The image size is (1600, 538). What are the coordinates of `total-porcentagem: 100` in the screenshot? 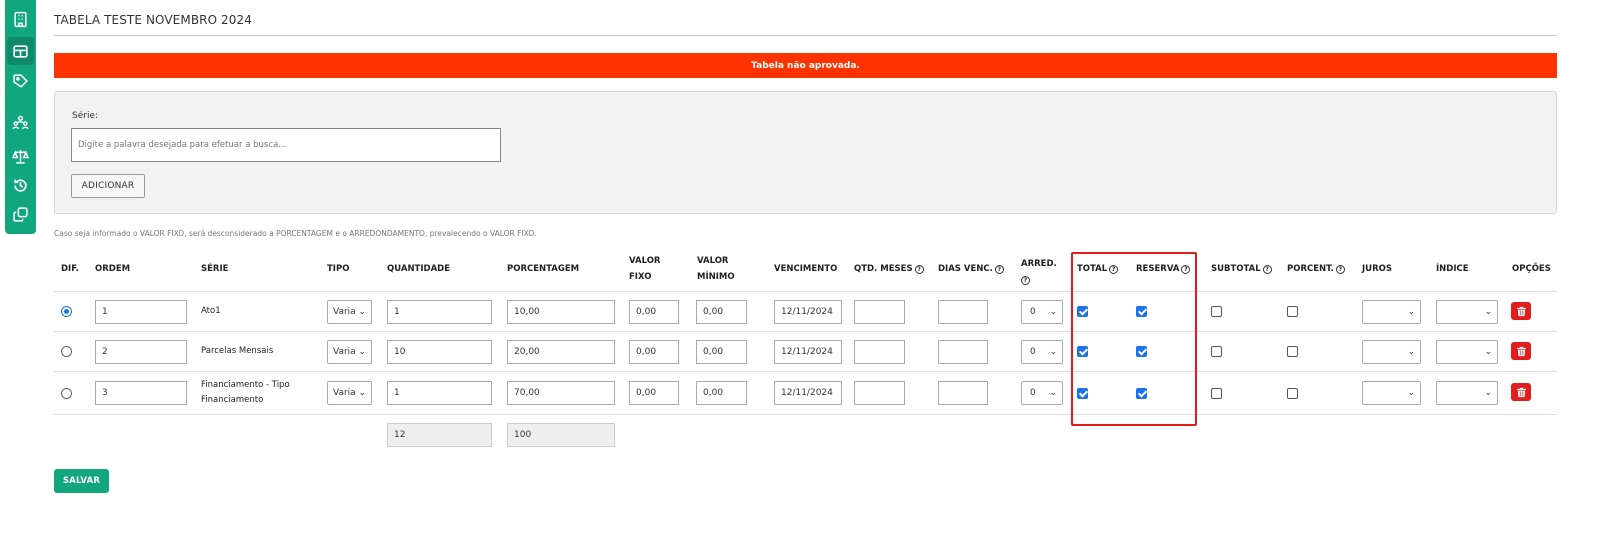 It's located at (561, 435).